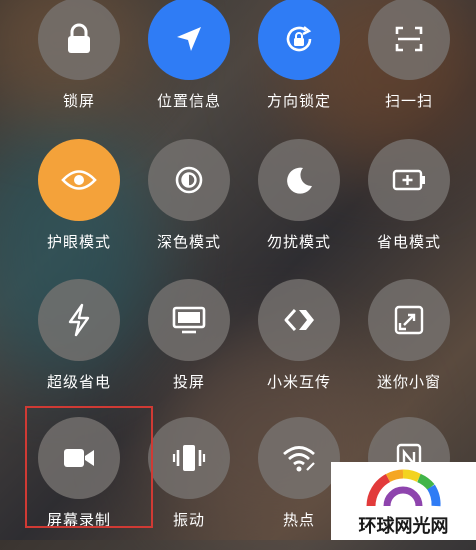  What do you see at coordinates (403, 488) in the screenshot?
I see `colorful-arc-logo` at bounding box center [403, 488].